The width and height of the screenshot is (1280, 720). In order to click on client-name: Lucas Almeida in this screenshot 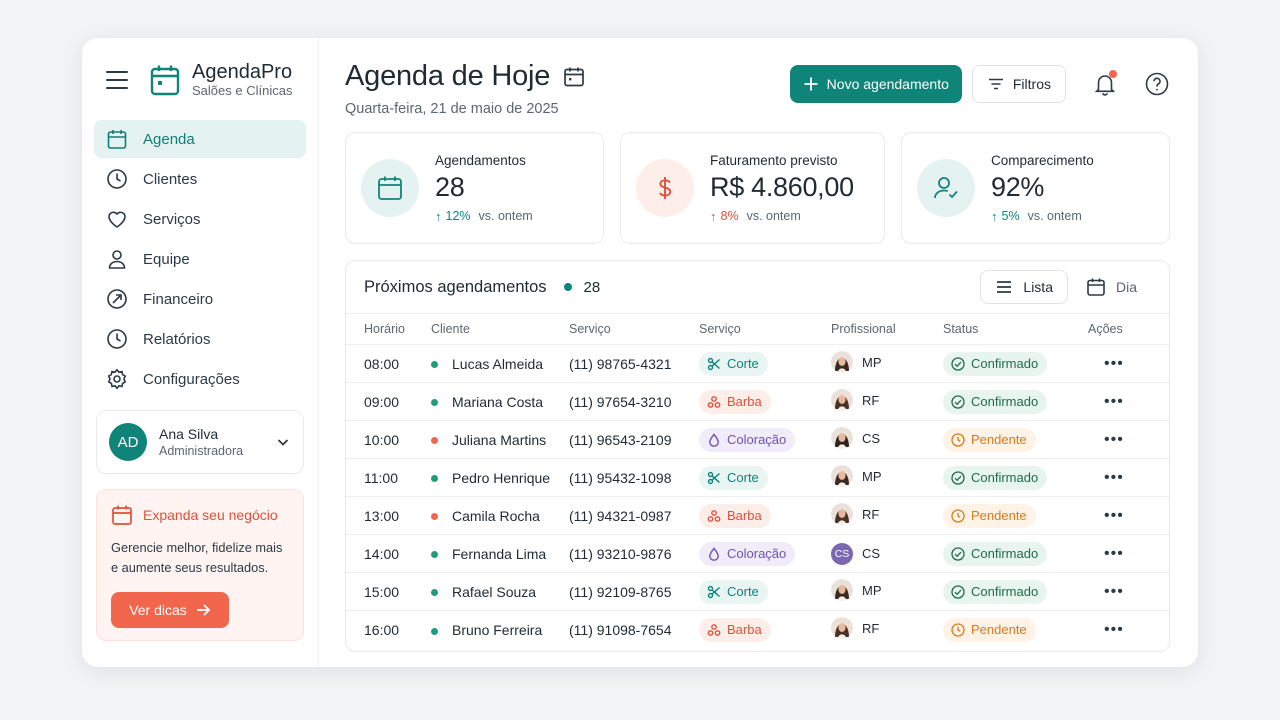, I will do `click(498, 363)`.